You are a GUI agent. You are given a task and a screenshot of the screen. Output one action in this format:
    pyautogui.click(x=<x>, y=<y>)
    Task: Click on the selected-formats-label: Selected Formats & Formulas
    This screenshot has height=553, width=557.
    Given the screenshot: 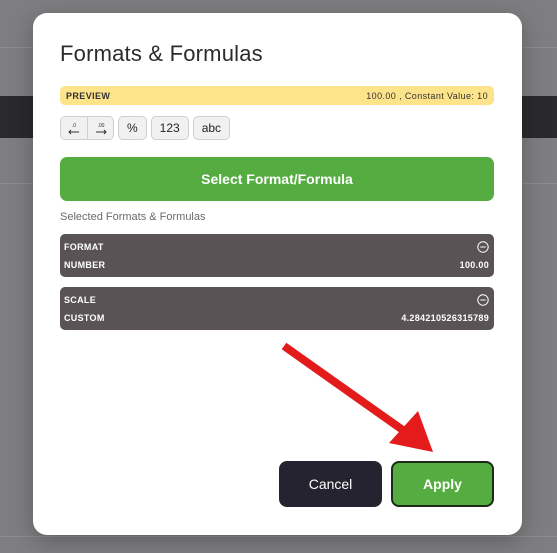 What is the action you would take?
    pyautogui.click(x=133, y=217)
    